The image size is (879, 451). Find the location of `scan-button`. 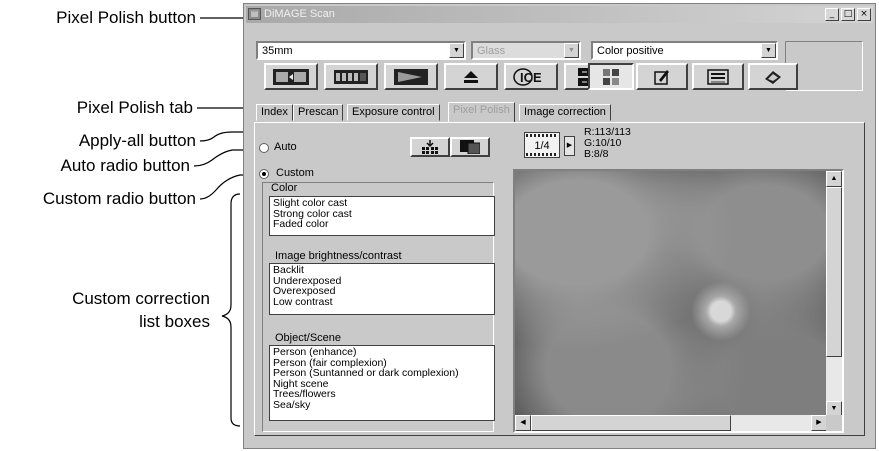

scan-button is located at coordinates (411, 76).